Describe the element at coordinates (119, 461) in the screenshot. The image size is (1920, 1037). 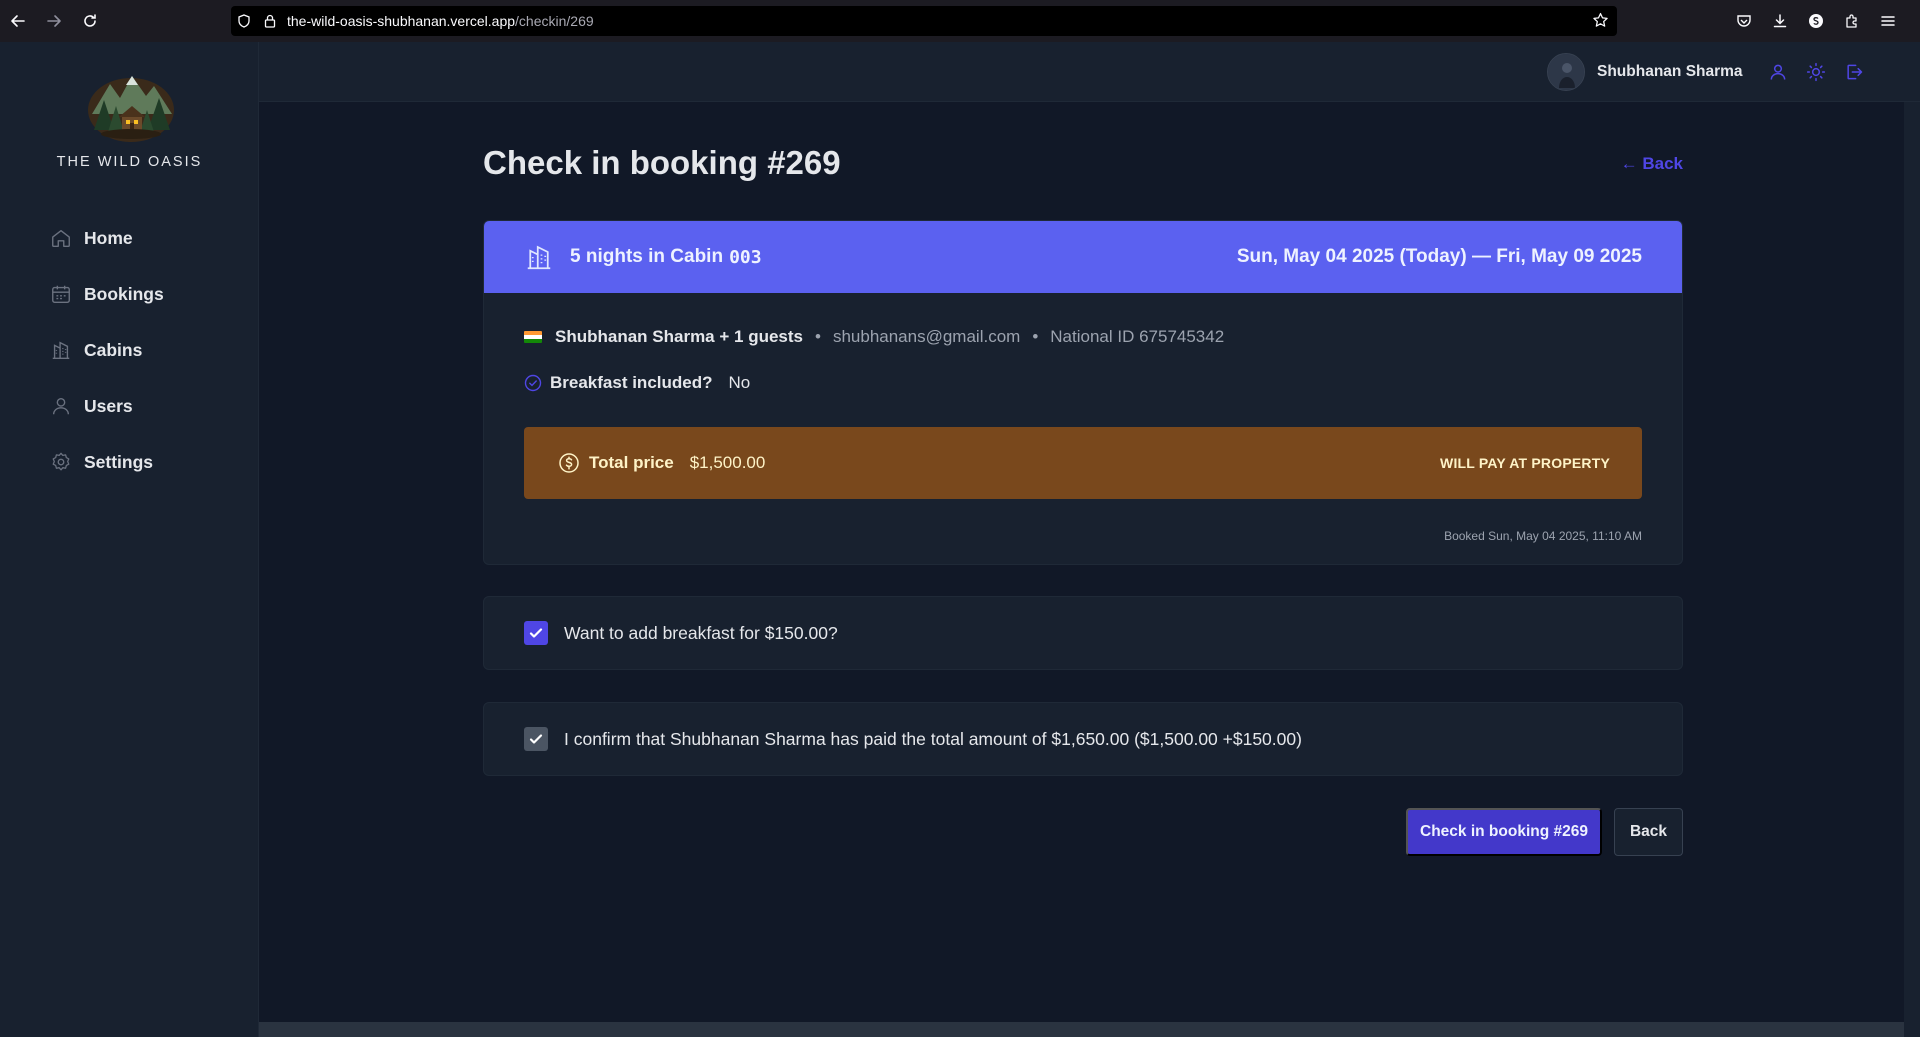
I see `sidebar-item-label: Settings` at that location.